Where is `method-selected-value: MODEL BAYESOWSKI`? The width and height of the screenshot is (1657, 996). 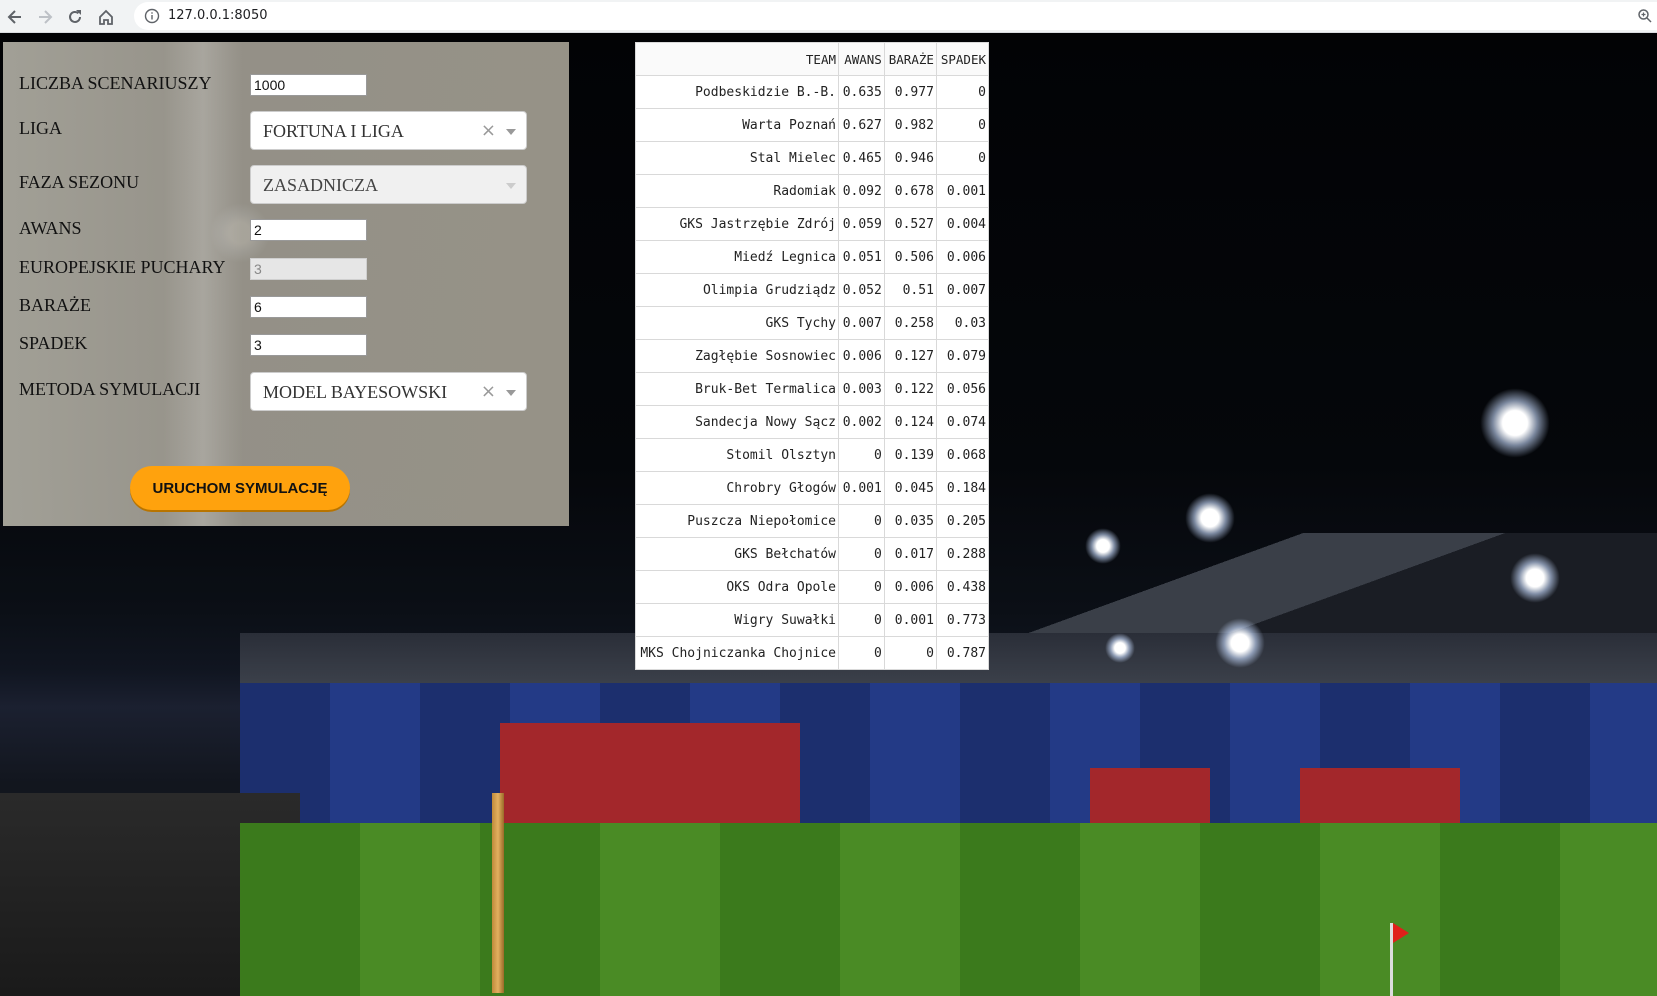
method-selected-value: MODEL BAYESOWSKI is located at coordinates (355, 392).